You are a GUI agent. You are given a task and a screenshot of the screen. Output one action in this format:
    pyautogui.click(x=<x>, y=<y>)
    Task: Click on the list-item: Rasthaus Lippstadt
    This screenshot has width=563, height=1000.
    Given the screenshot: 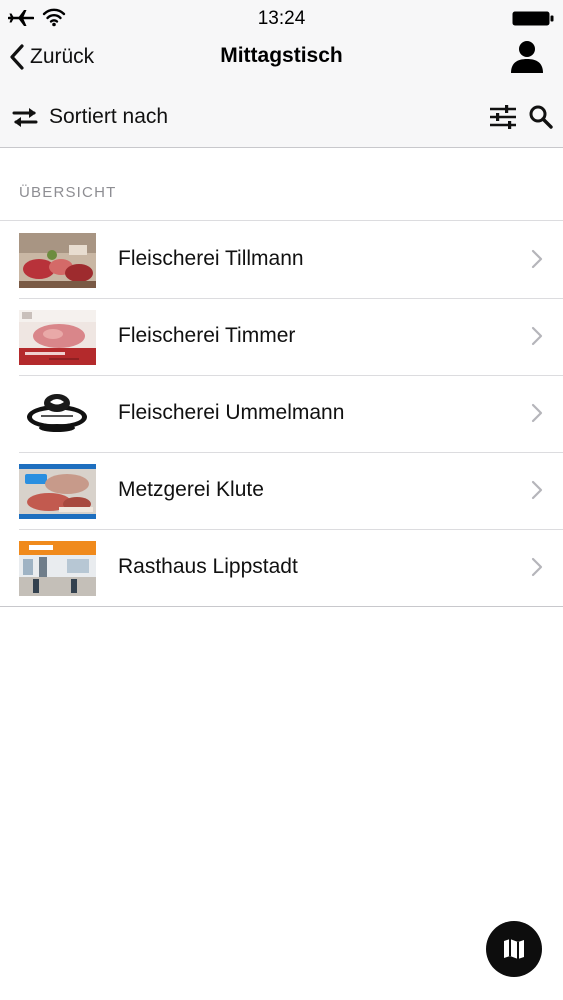 What is the action you would take?
    pyautogui.click(x=281, y=567)
    